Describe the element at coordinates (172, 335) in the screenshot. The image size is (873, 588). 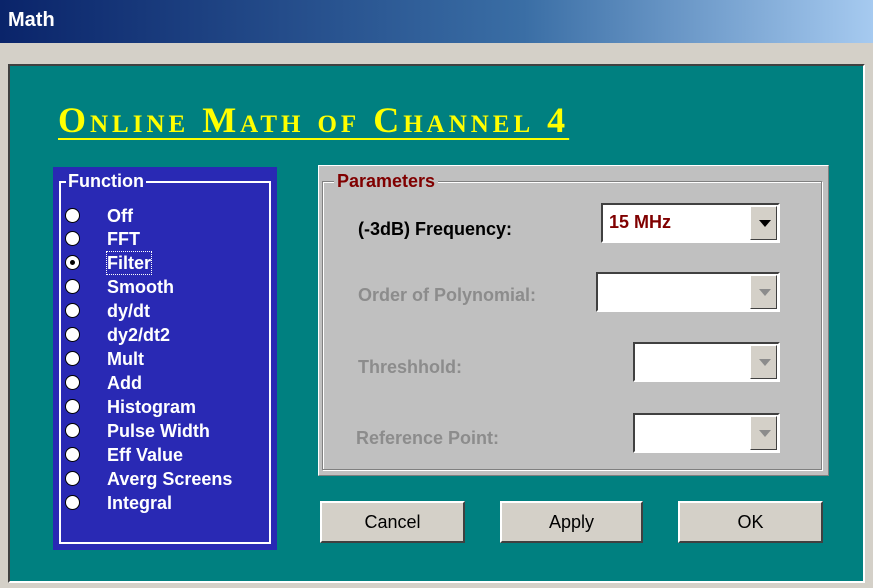
I see `radio-dy2dt2: dy2/dt2` at that location.